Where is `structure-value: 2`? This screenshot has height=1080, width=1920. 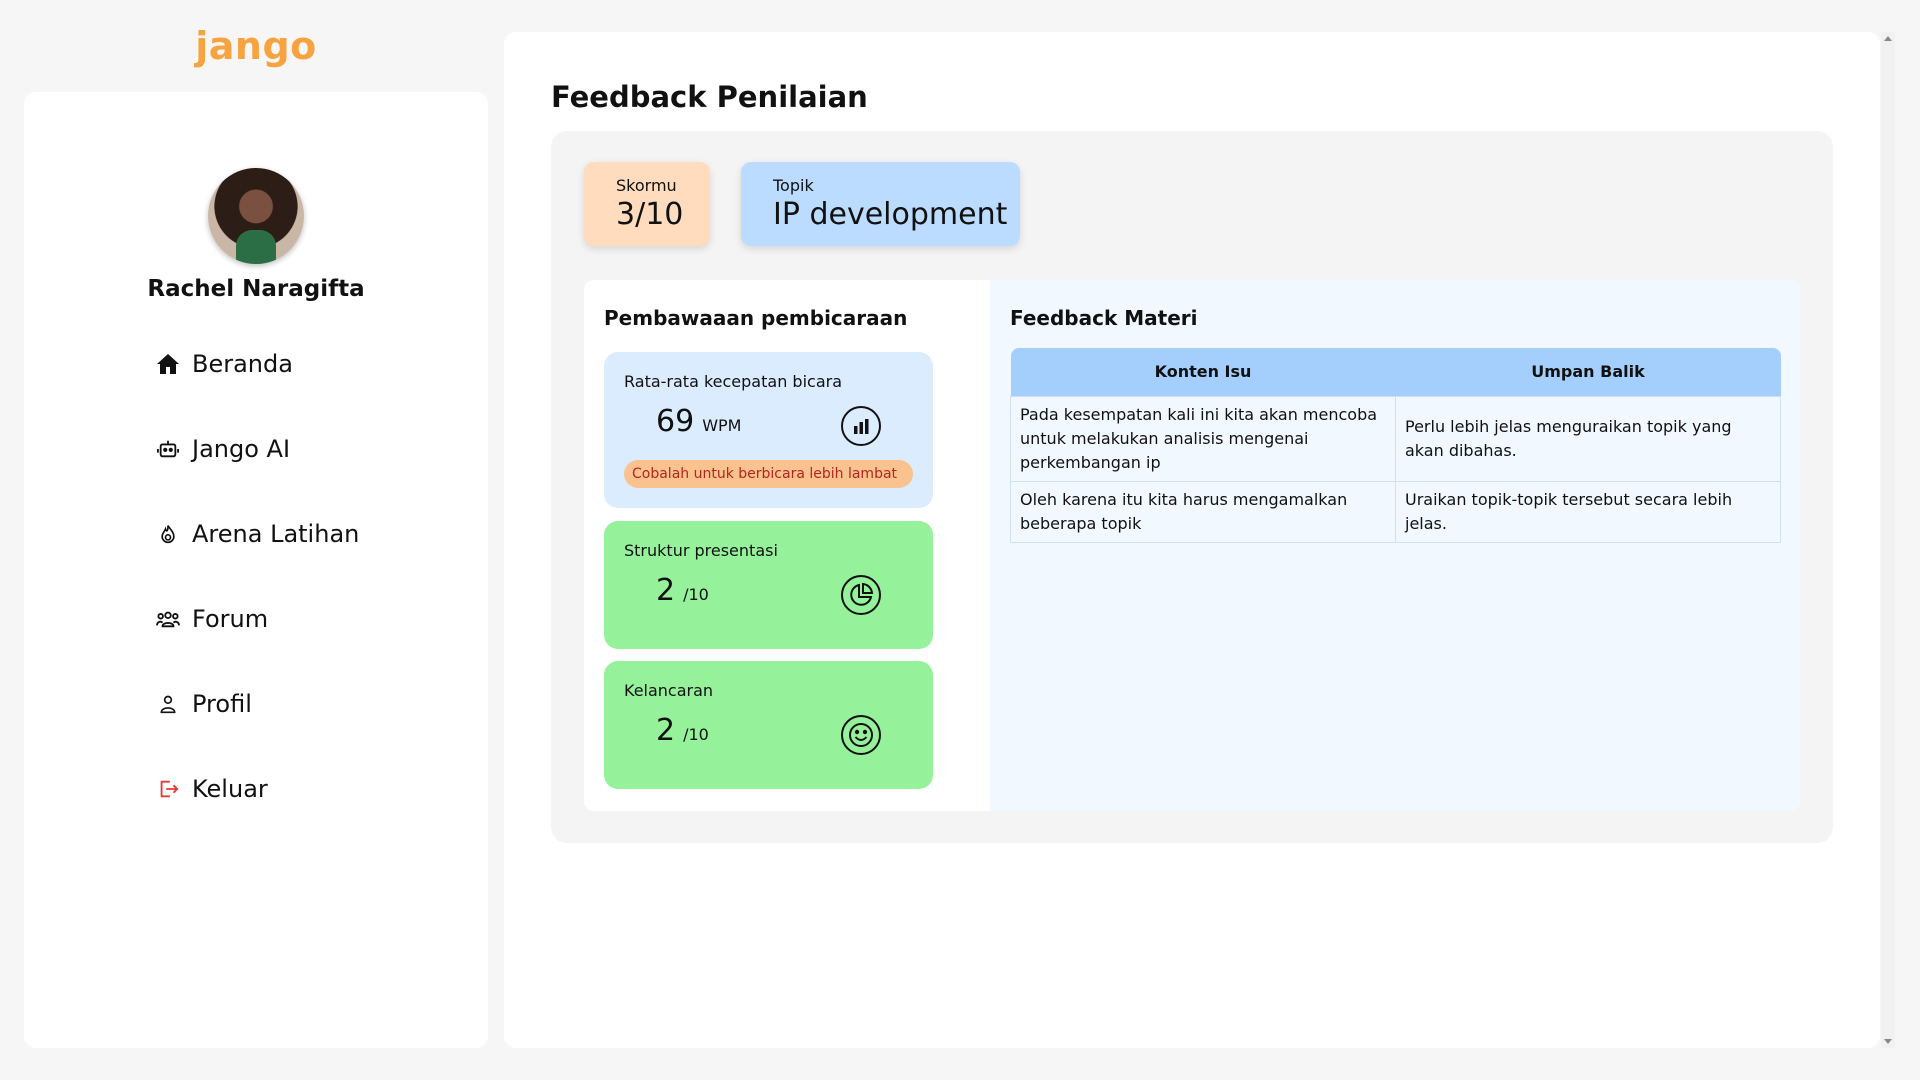
structure-value: 2 is located at coordinates (666, 590).